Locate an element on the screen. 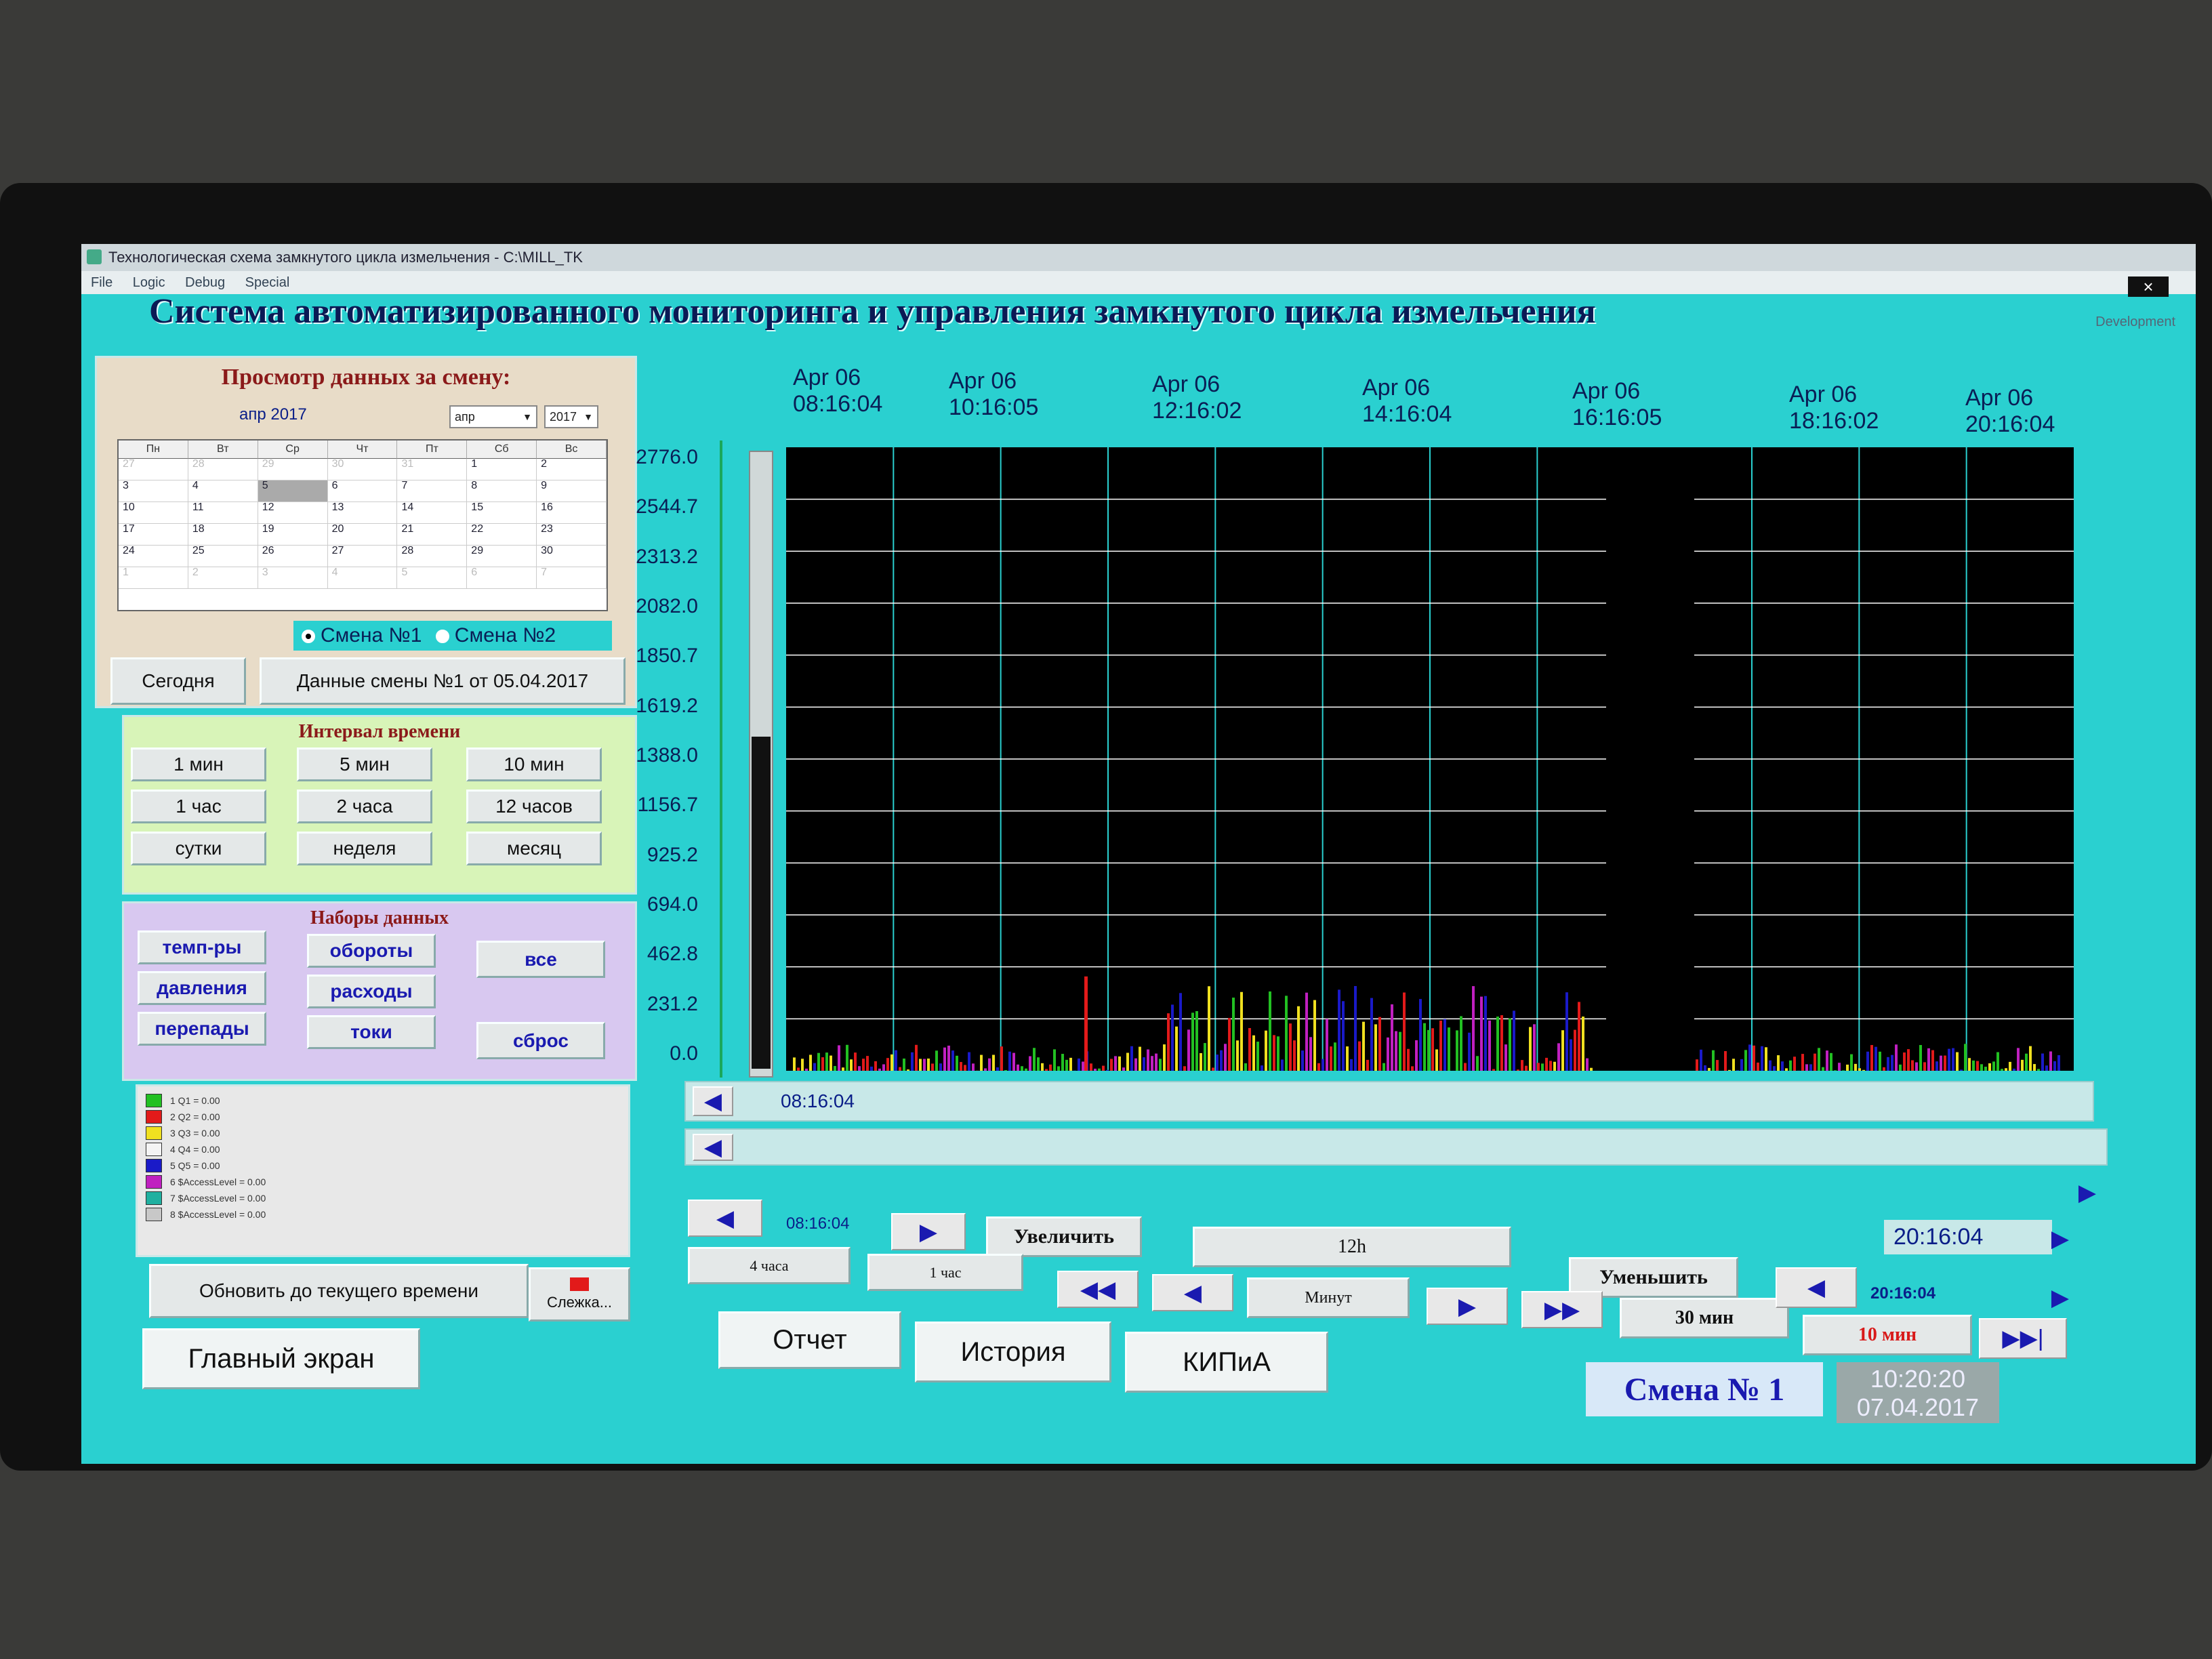 The height and width of the screenshot is (1659, 2212). tab-report: Отчет is located at coordinates (809, 1340).